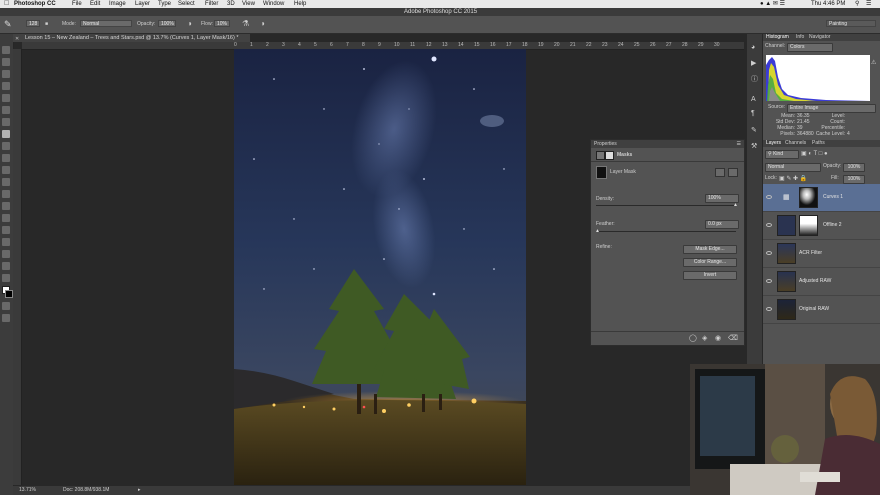 This screenshot has height=495, width=880. I want to click on shape-tool-icon, so click(6, 254).